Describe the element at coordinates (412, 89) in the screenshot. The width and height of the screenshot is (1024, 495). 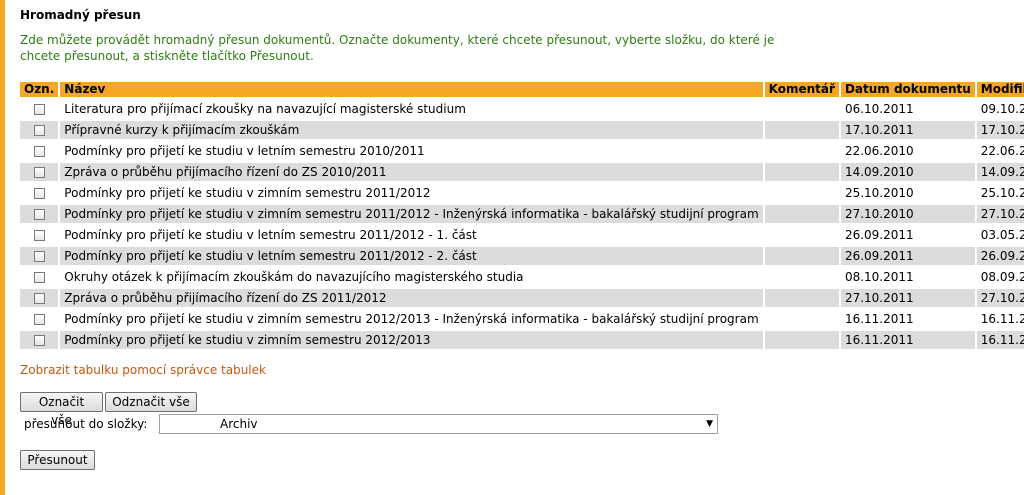
I see `header-name: Název` at that location.